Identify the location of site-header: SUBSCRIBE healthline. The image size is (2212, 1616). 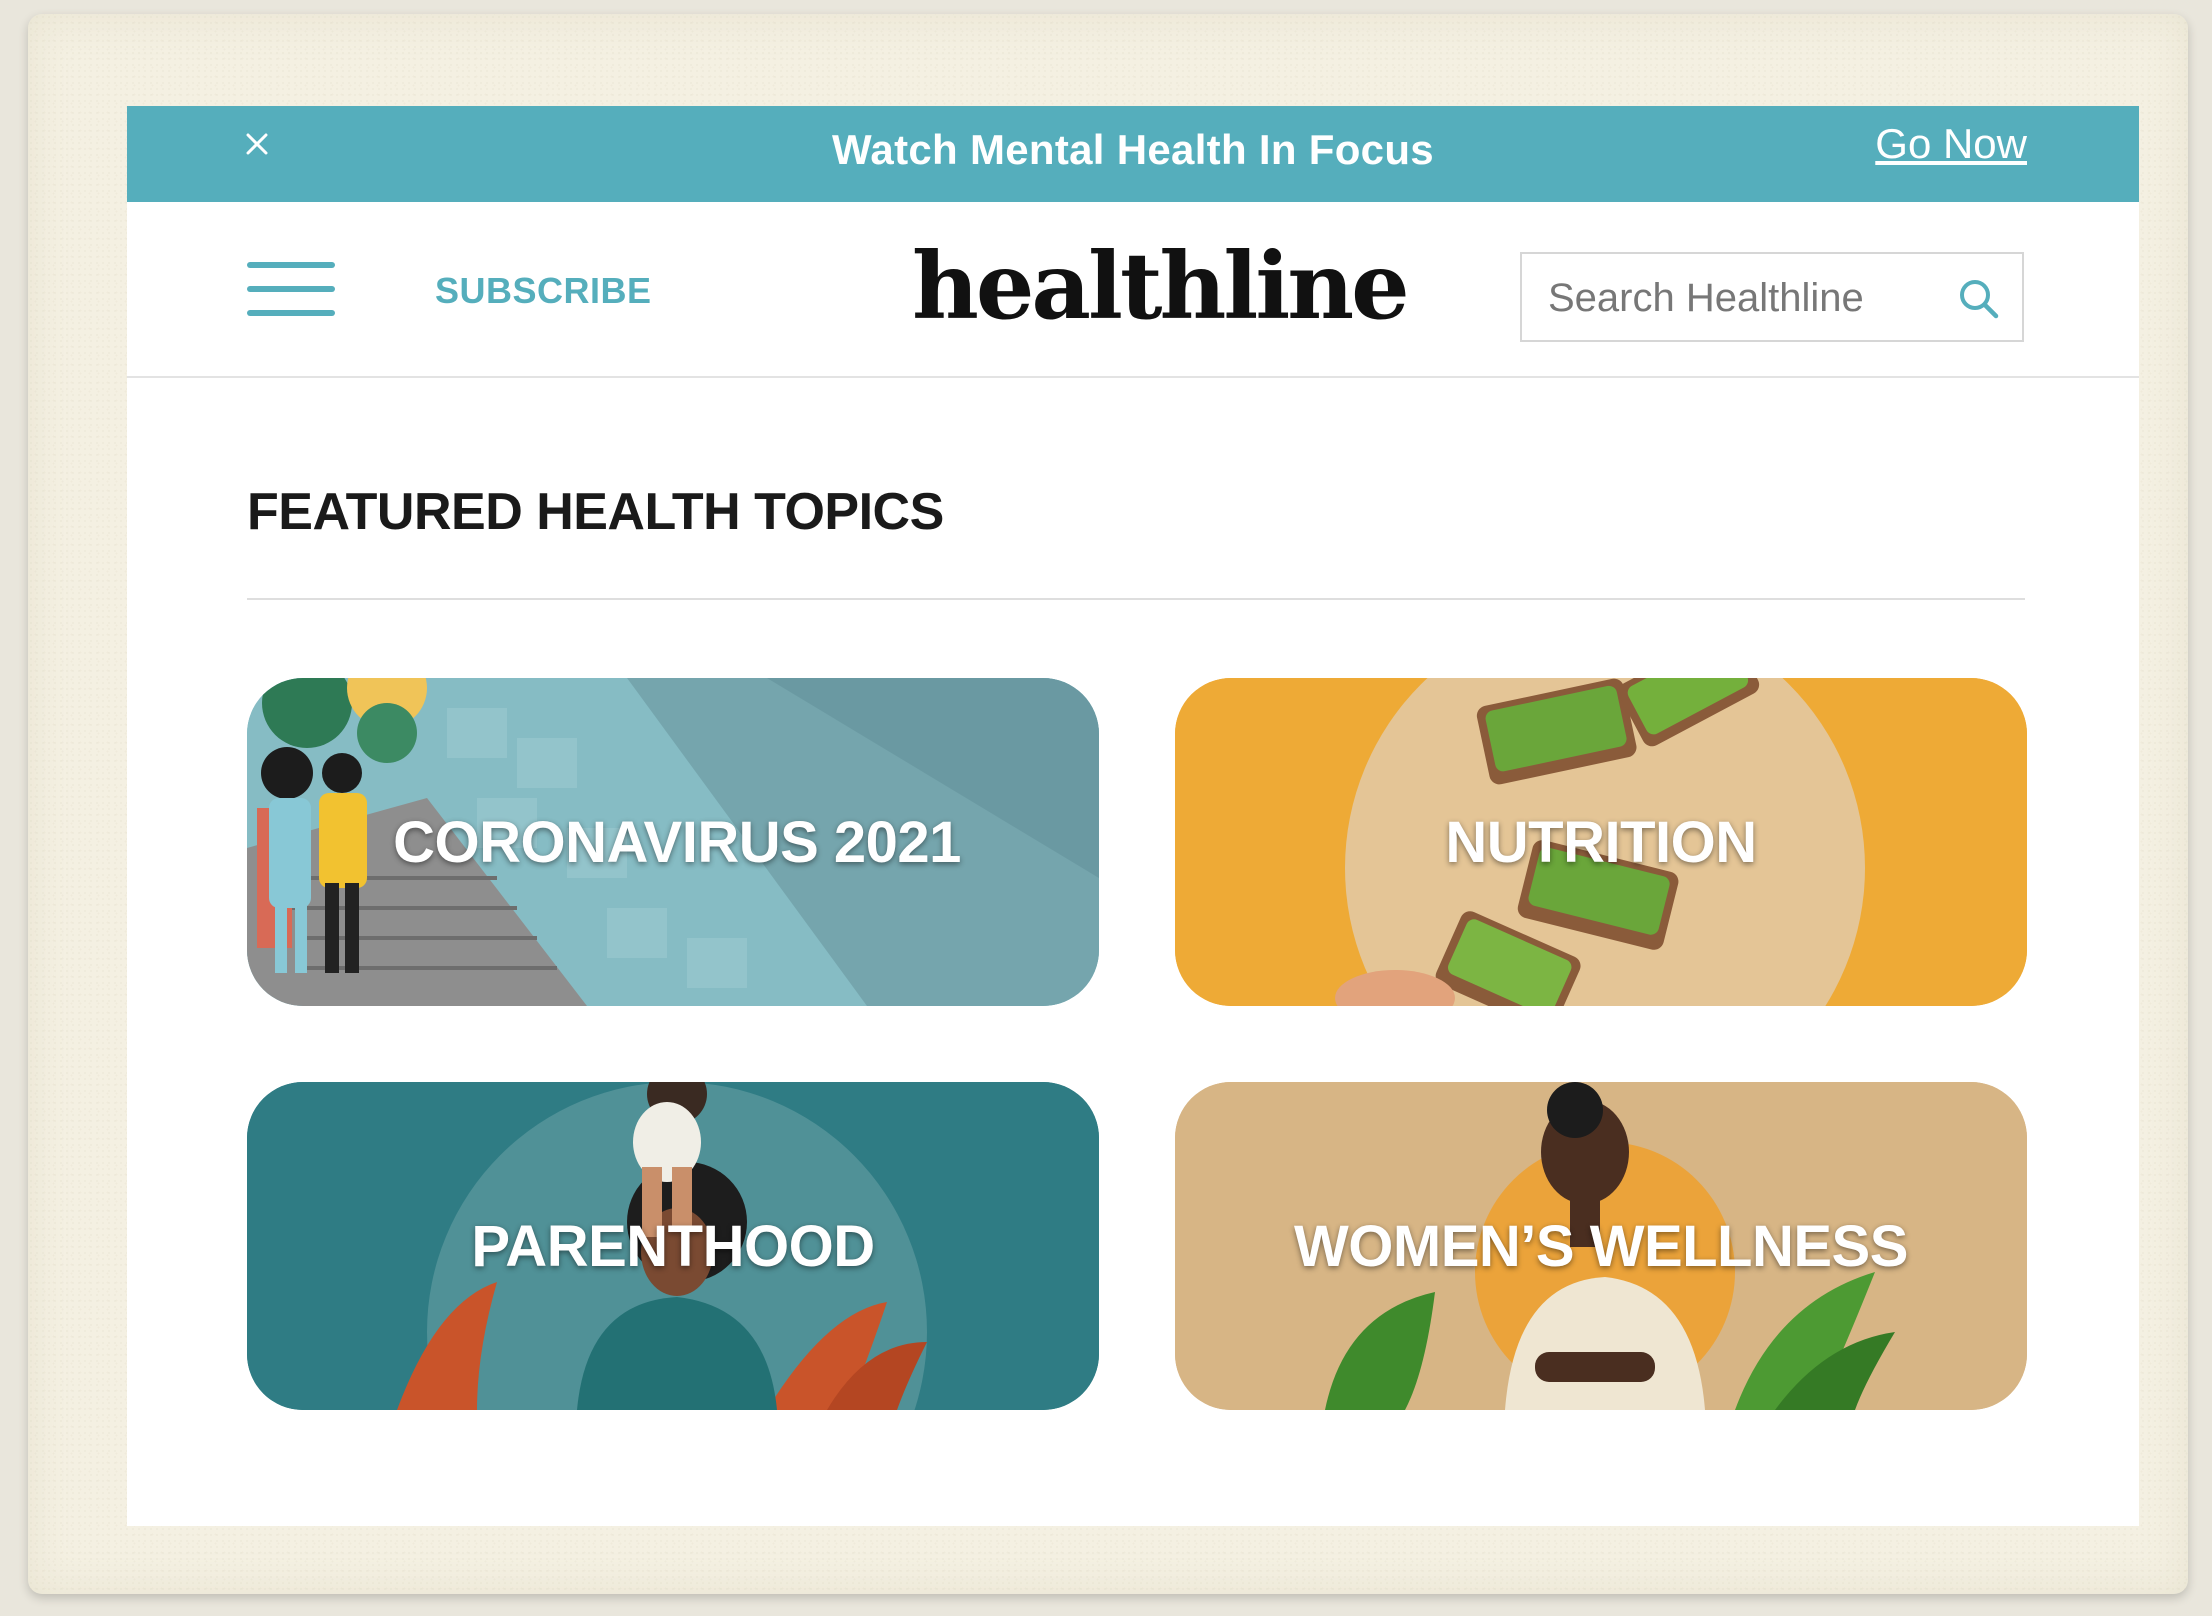
(1133, 290).